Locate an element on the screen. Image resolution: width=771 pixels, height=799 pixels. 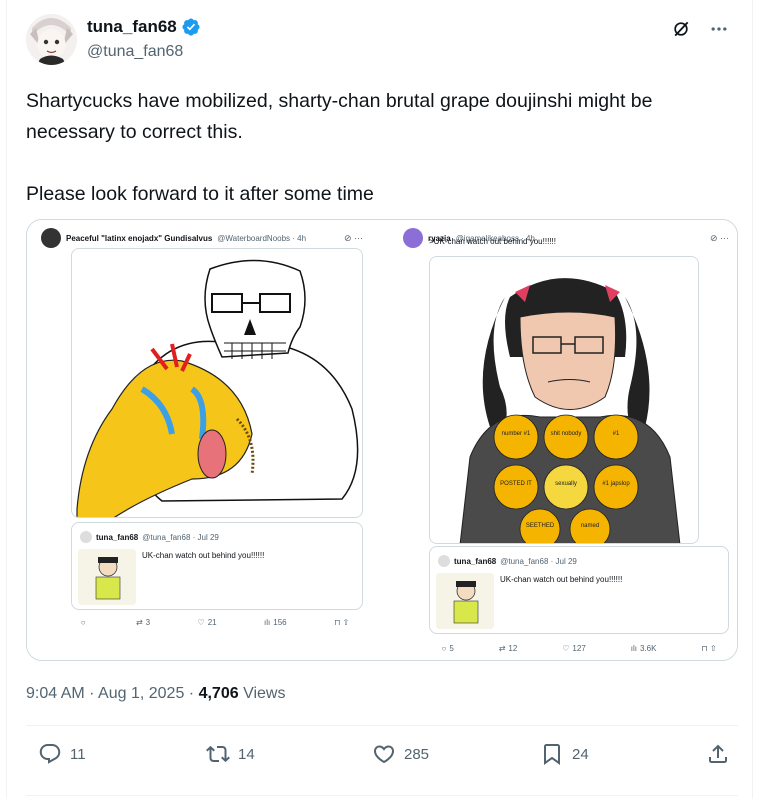
action-bar: 11 14 285 24 is located at coordinates (382, 762).